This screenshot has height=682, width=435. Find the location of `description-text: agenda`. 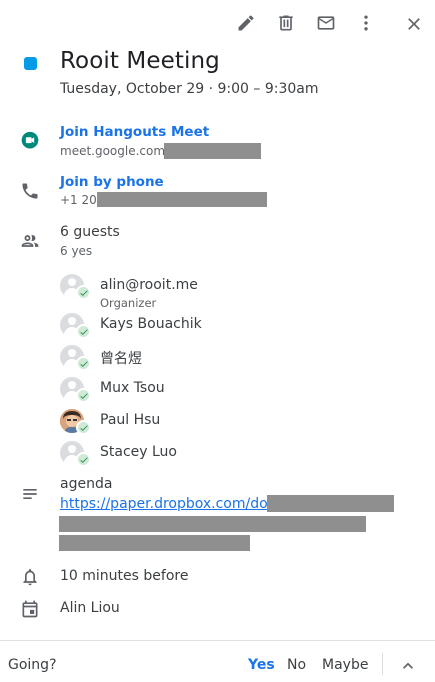

description-text: agenda is located at coordinates (86, 484).